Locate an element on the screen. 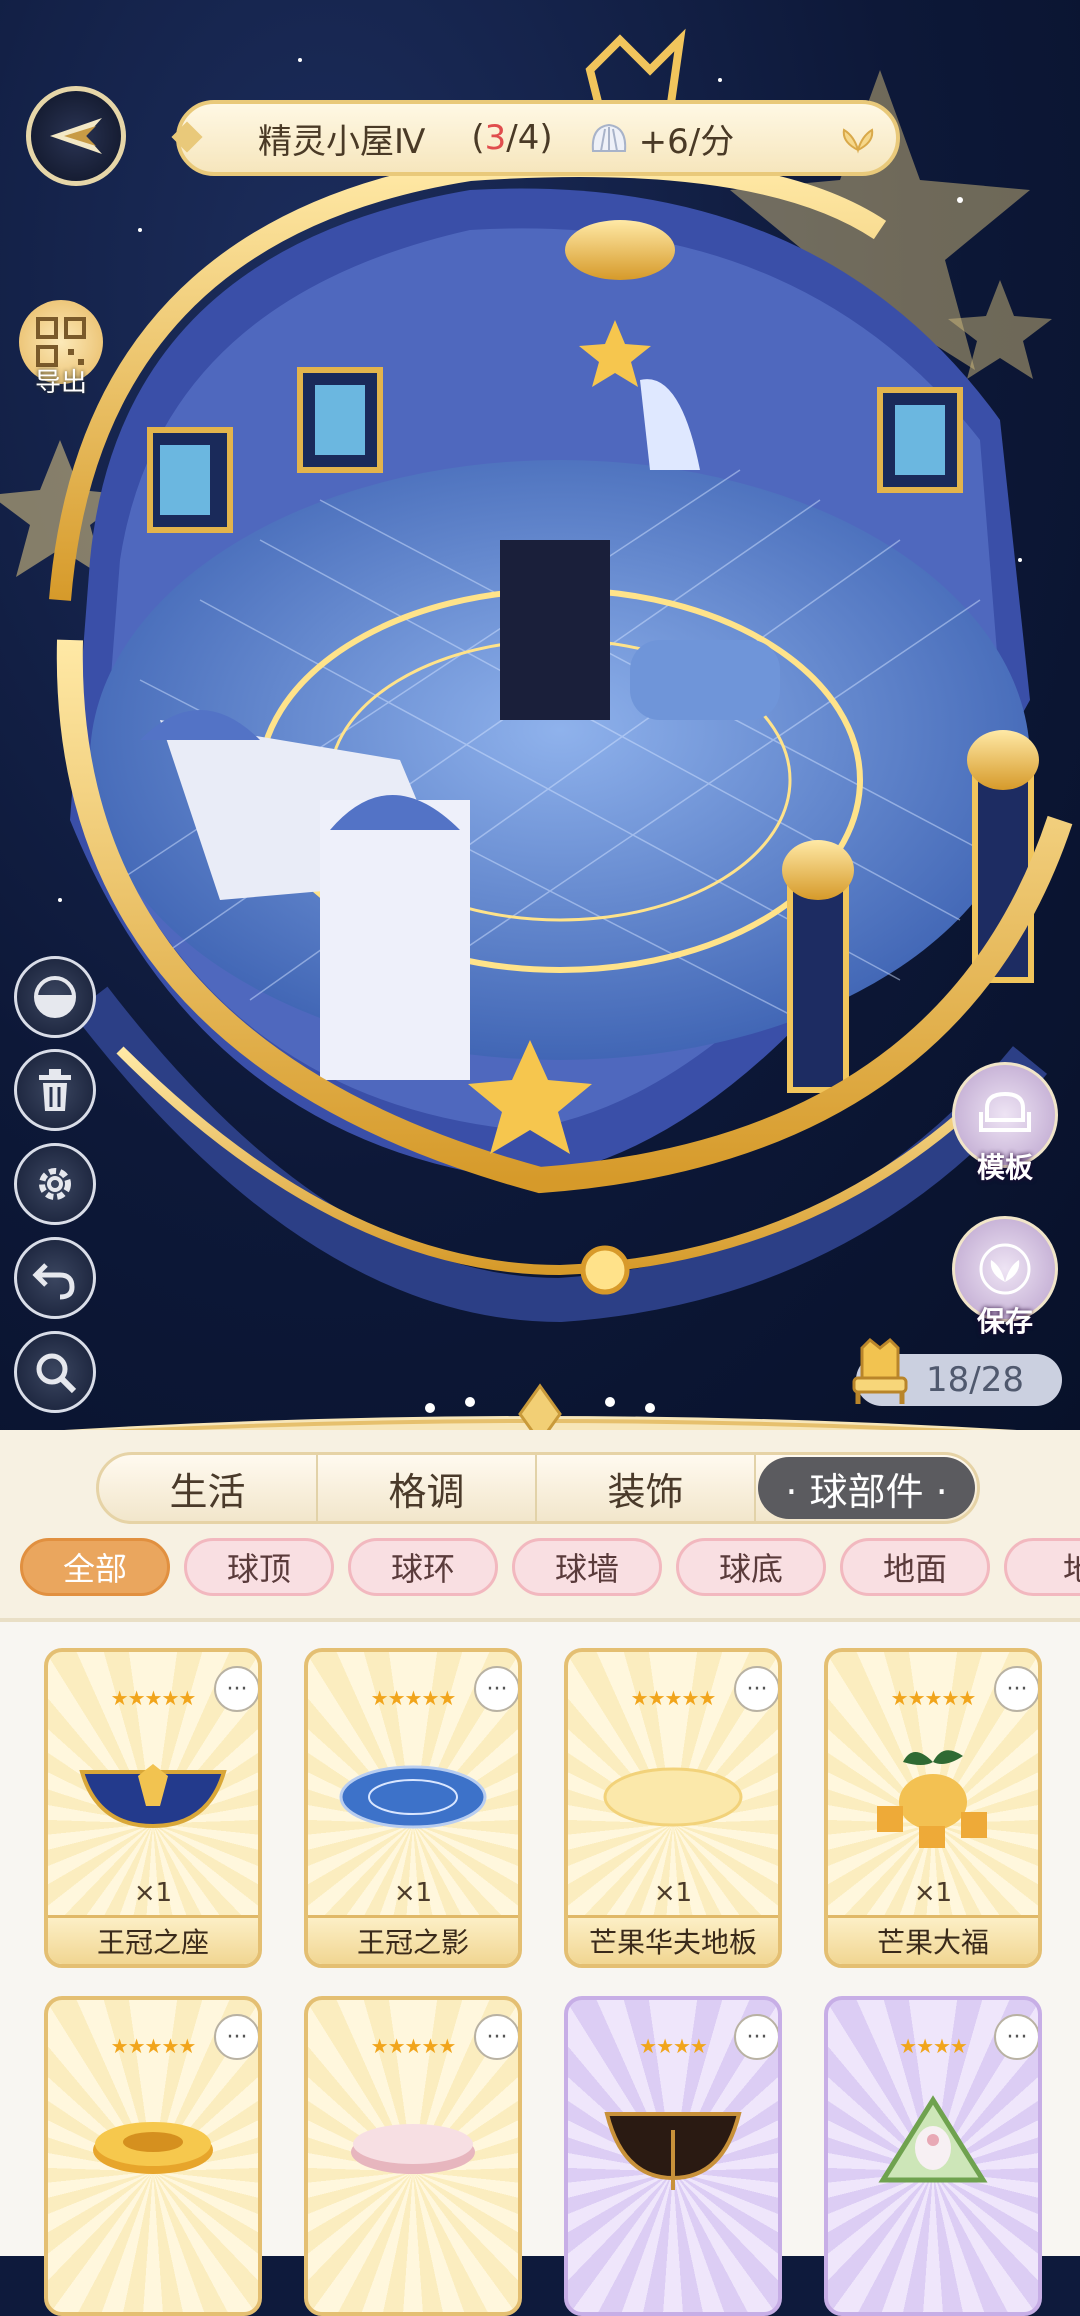 This screenshot has height=2316, width=1080. income-rate: +6/分 is located at coordinates (662, 138).